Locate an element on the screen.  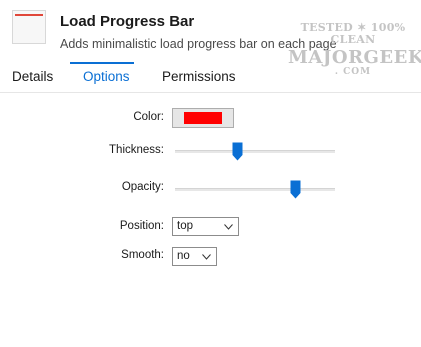
position-selected-value: top is located at coordinates (185, 226).